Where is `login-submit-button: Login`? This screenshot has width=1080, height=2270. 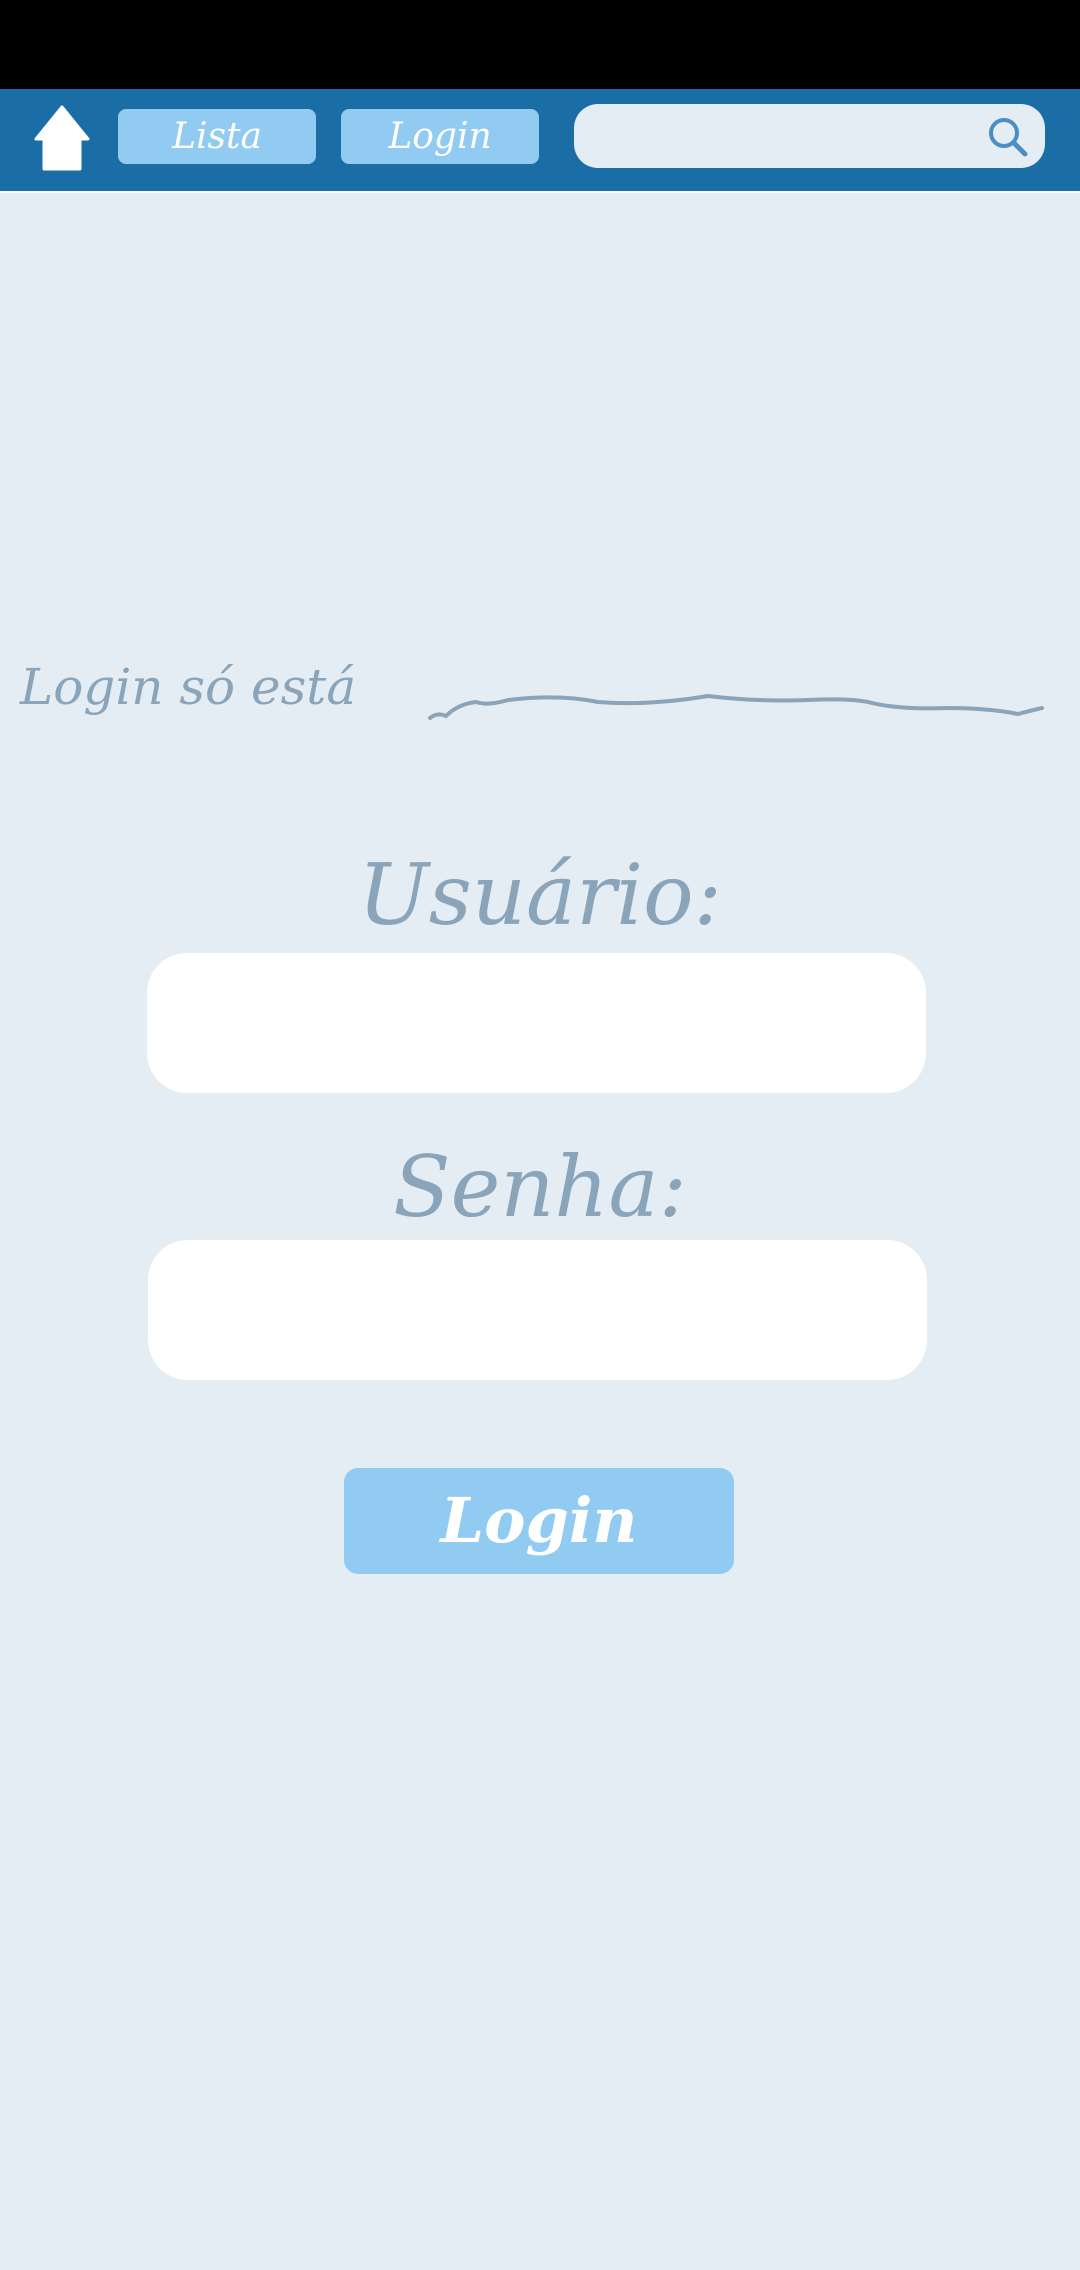
login-submit-button: Login is located at coordinates (539, 1521).